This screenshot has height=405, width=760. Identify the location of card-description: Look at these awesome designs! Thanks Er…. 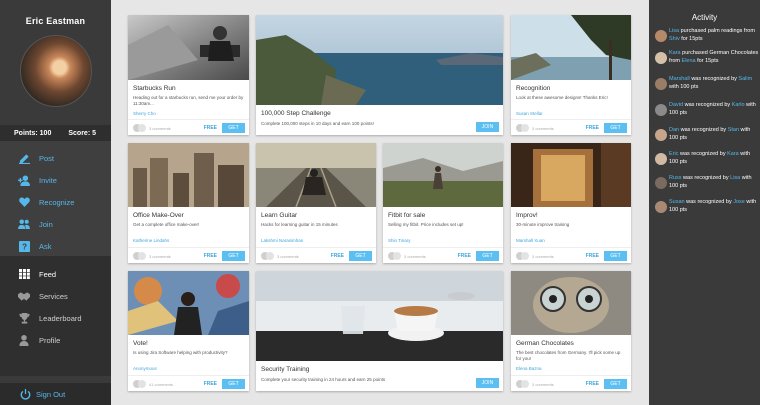
(562, 97).